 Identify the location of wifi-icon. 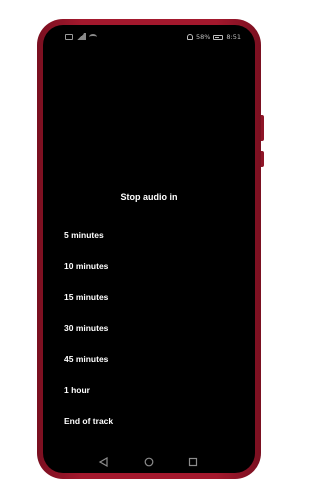
(93, 36).